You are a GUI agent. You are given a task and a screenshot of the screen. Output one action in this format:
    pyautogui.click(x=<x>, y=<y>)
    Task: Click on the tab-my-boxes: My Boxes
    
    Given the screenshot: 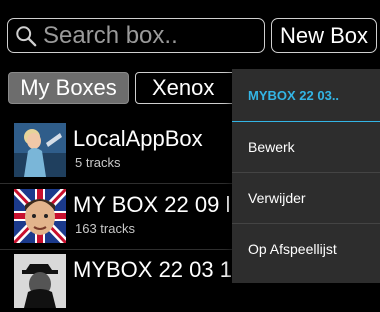 What is the action you would take?
    pyautogui.click(x=68, y=88)
    